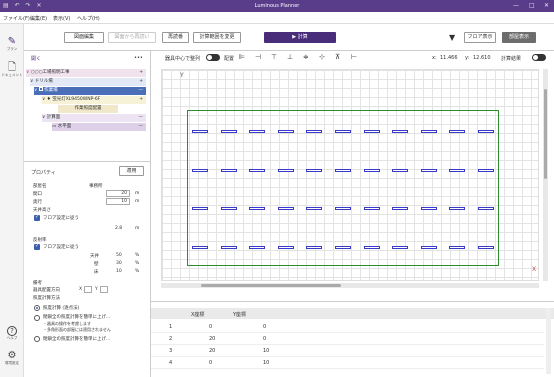  Describe the element at coordinates (217, 37) in the screenshot. I see `change-calc-range-button: 計算範囲を変更` at that location.